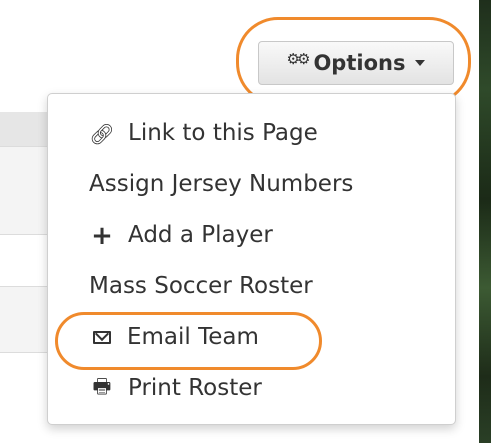  What do you see at coordinates (298, 59) in the screenshot?
I see `gears-icon: ⚙⚙` at bounding box center [298, 59].